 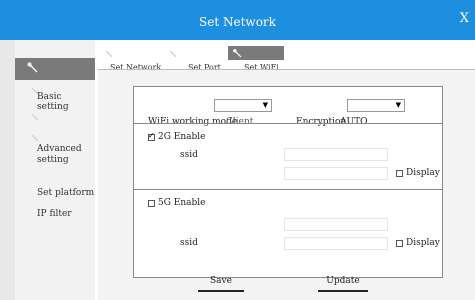 I want to click on 2g-ssid-label: ssid, so click(x=189, y=155).